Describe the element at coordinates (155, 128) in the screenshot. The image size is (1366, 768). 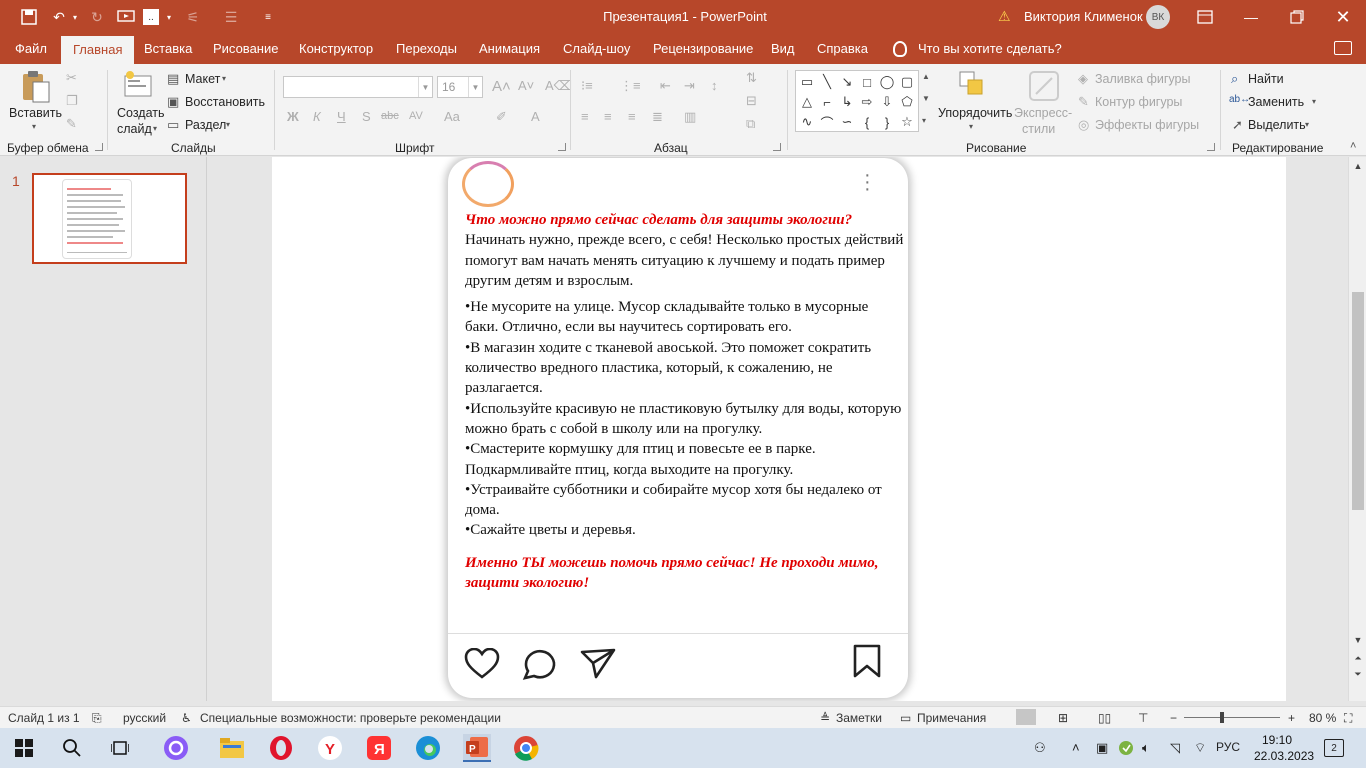
I see `new-slide-dropdown-icon: ▾` at that location.